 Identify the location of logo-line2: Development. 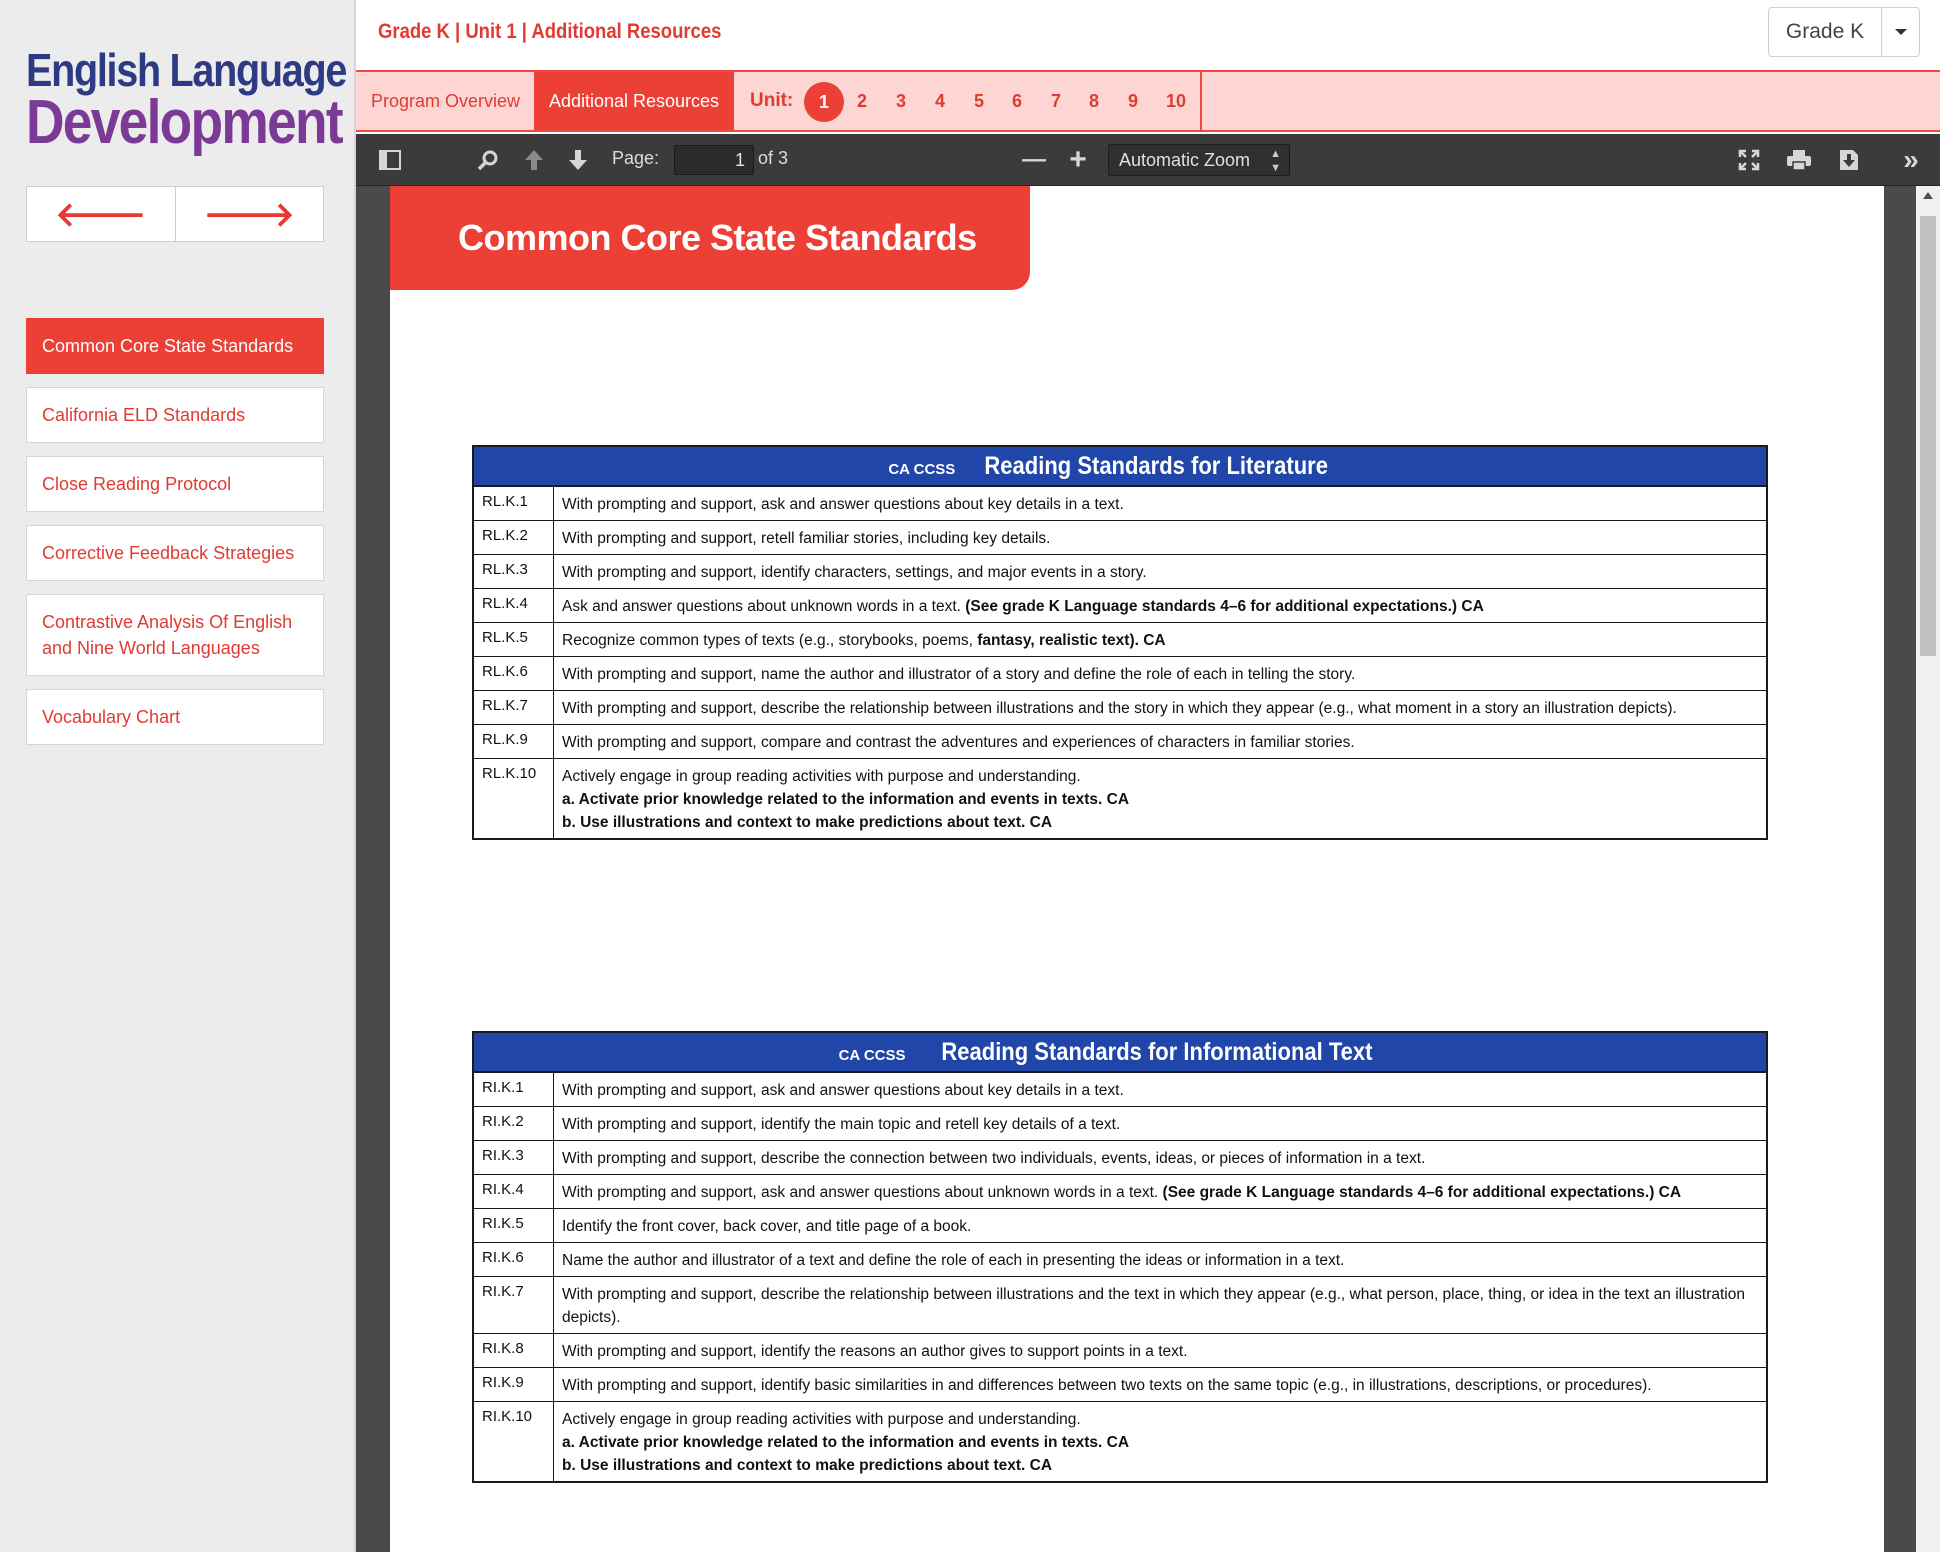
(185, 122).